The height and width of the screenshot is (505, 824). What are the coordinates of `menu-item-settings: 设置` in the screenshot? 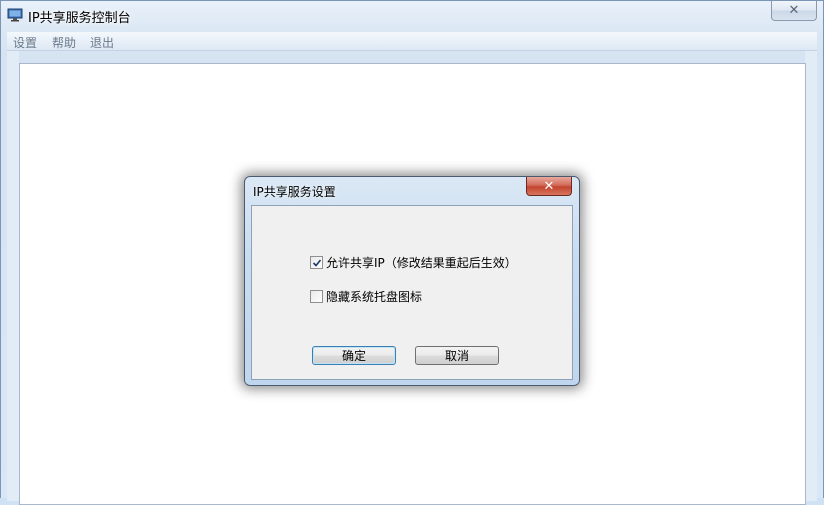 It's located at (25, 42).